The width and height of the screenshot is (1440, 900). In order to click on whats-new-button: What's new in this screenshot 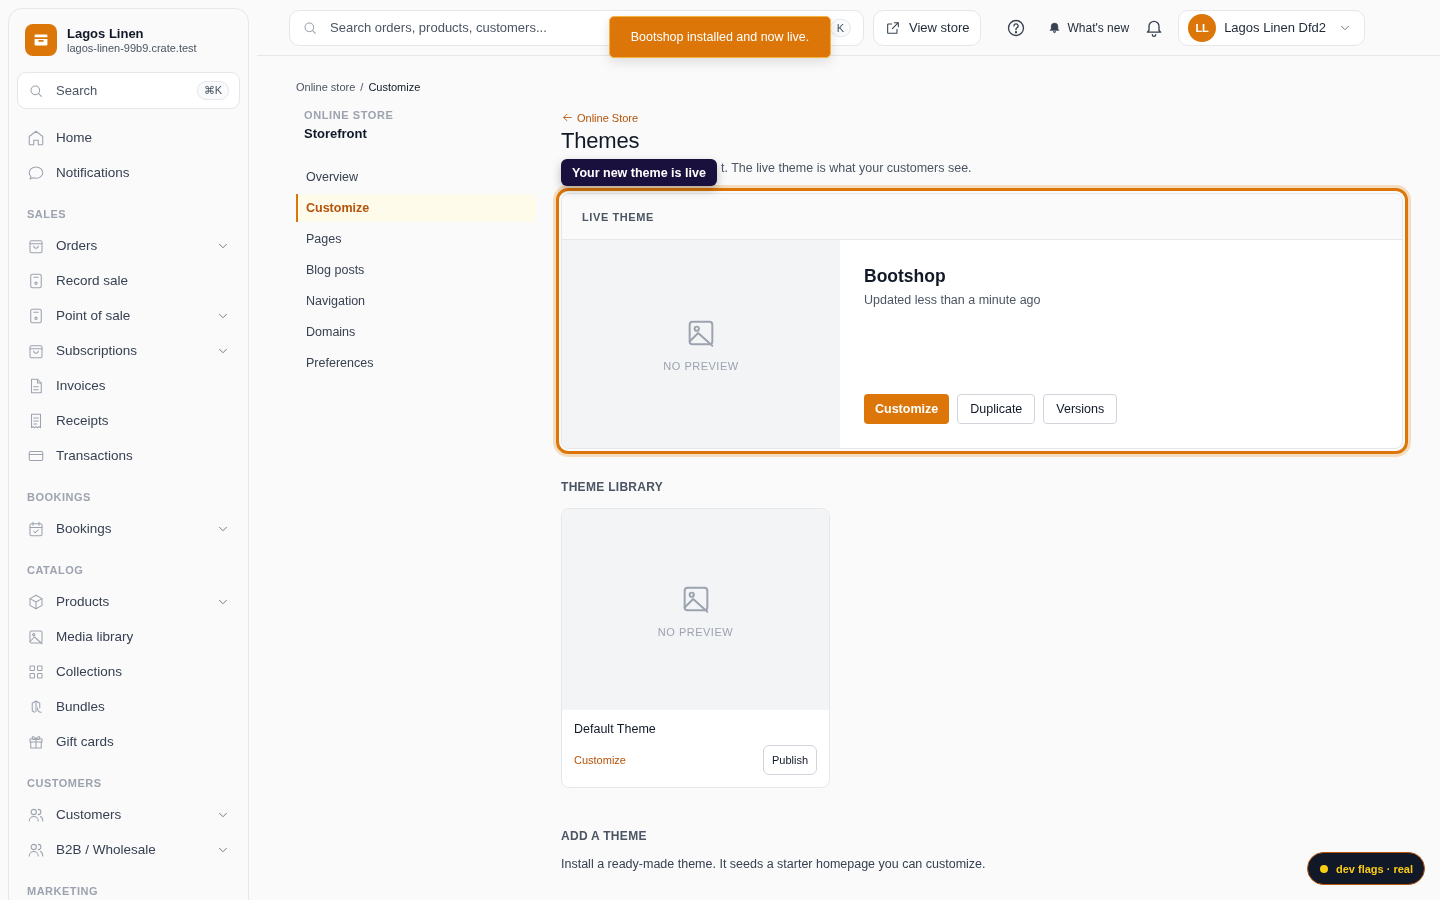, I will do `click(1089, 27)`.